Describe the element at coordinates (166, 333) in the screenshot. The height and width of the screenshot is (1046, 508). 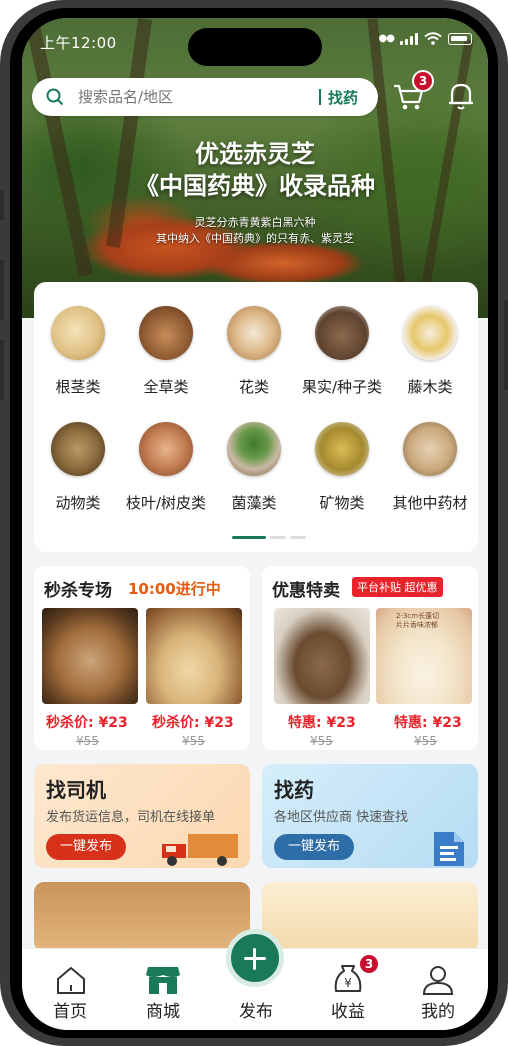
I see `whole-herb-image` at that location.